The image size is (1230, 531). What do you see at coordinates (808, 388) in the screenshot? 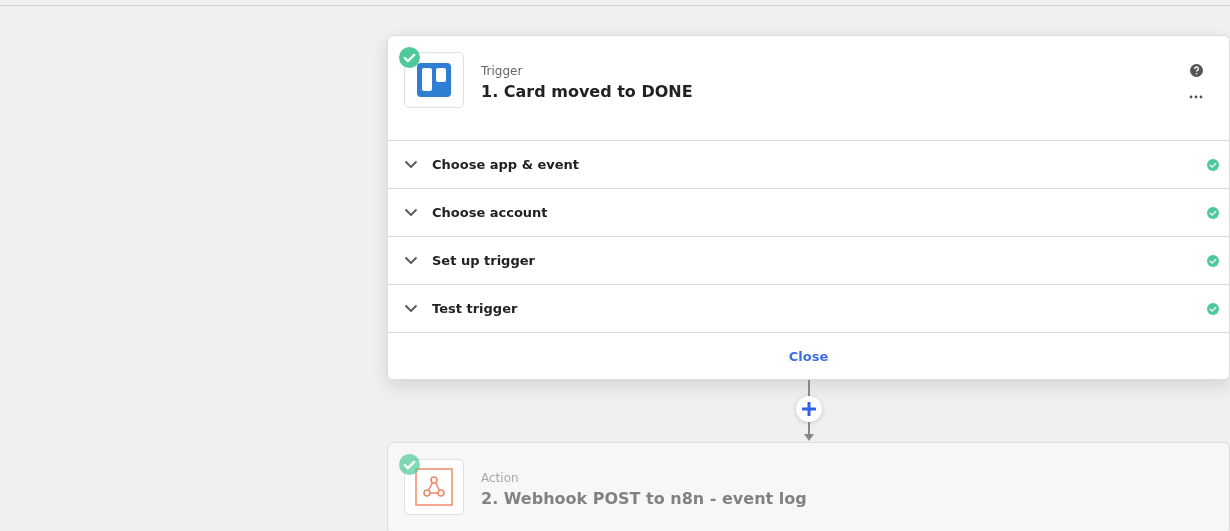
I see `connector-line` at bounding box center [808, 388].